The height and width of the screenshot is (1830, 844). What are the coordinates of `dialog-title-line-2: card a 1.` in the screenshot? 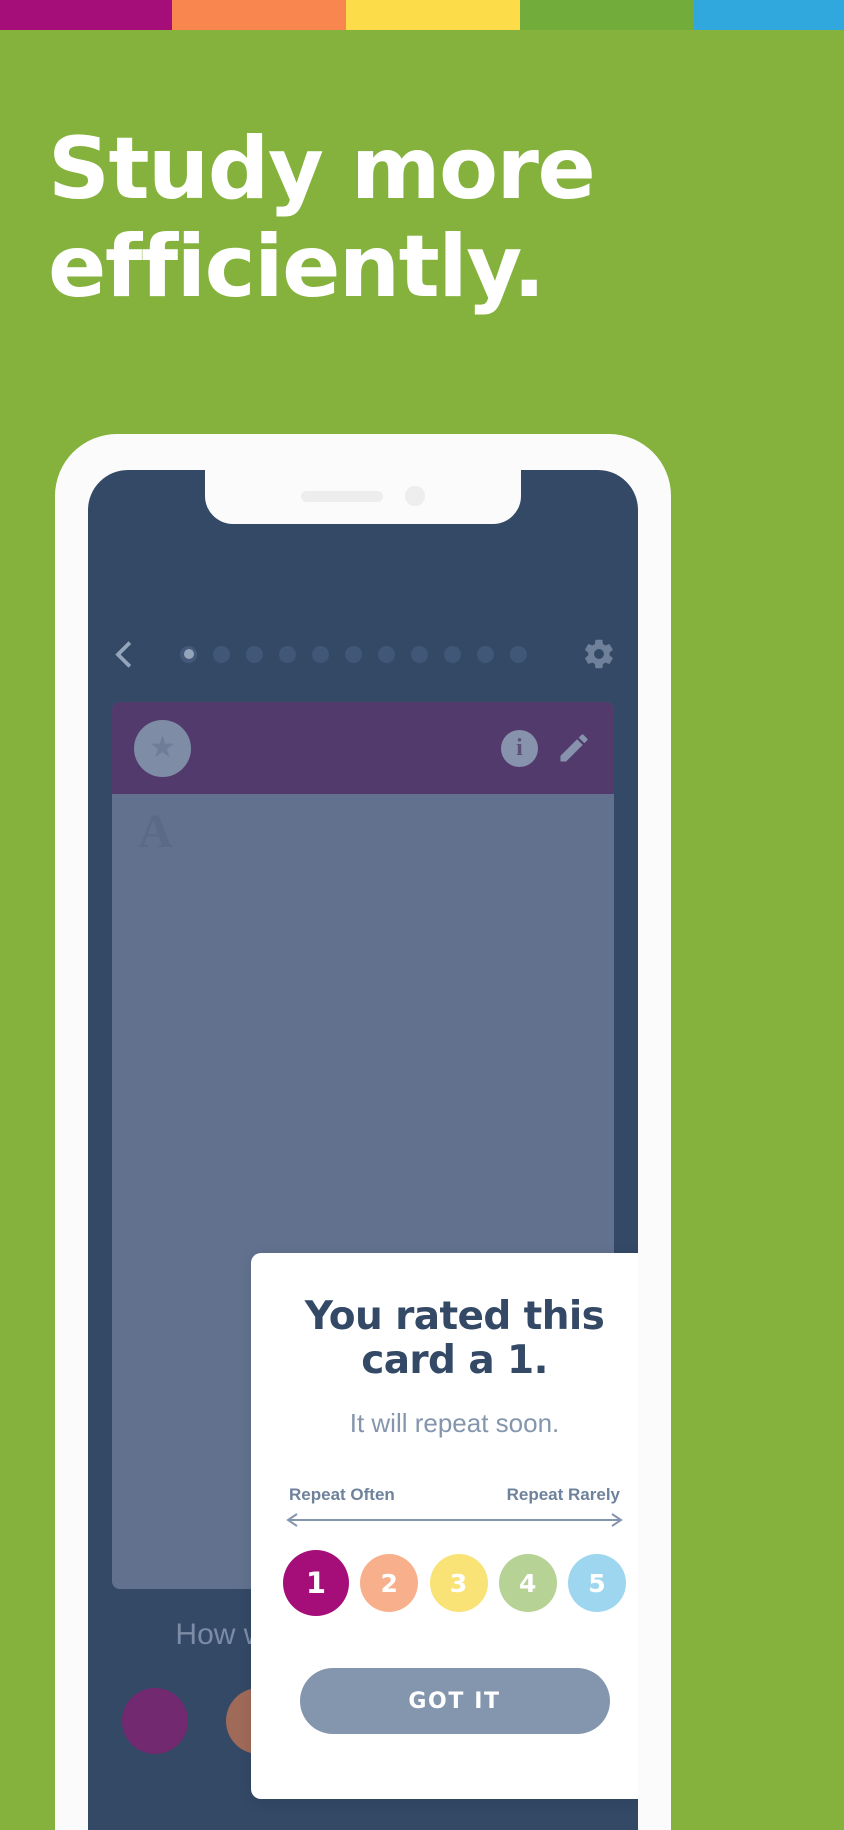 It's located at (454, 1360).